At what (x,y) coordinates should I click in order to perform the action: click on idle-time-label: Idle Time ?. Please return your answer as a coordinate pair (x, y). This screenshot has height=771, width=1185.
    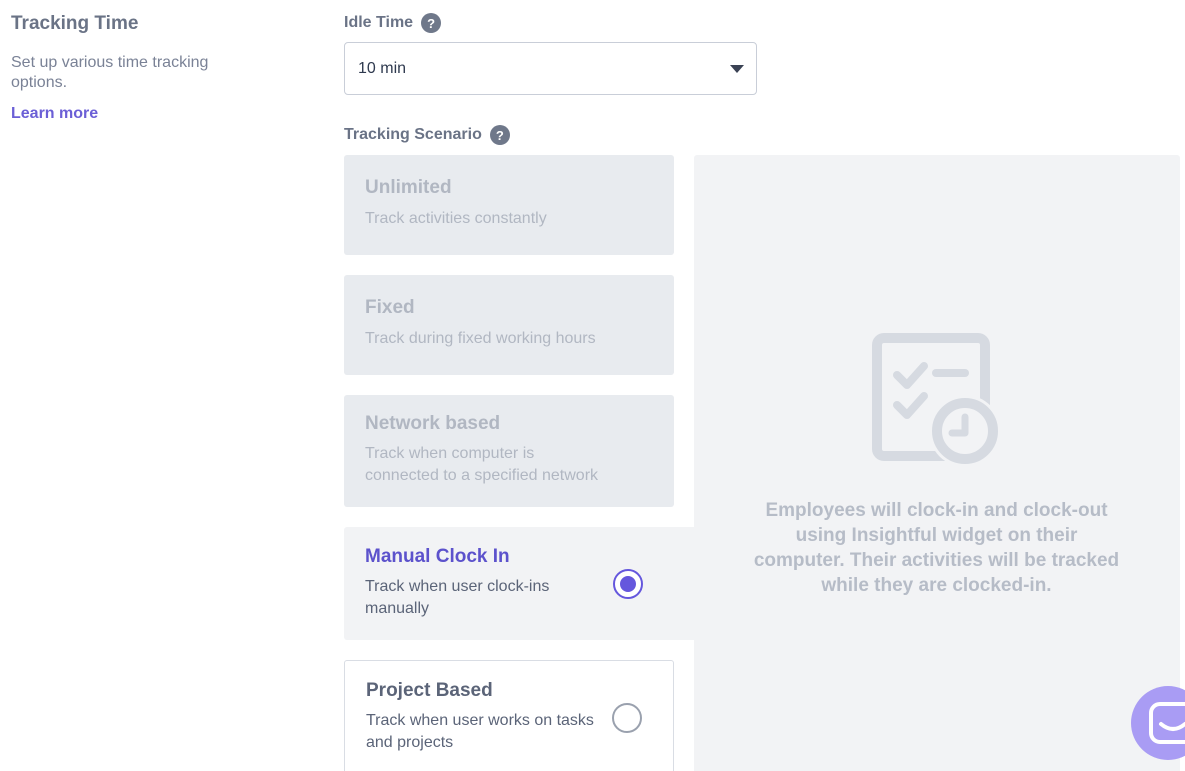
    Looking at the image, I should click on (393, 23).